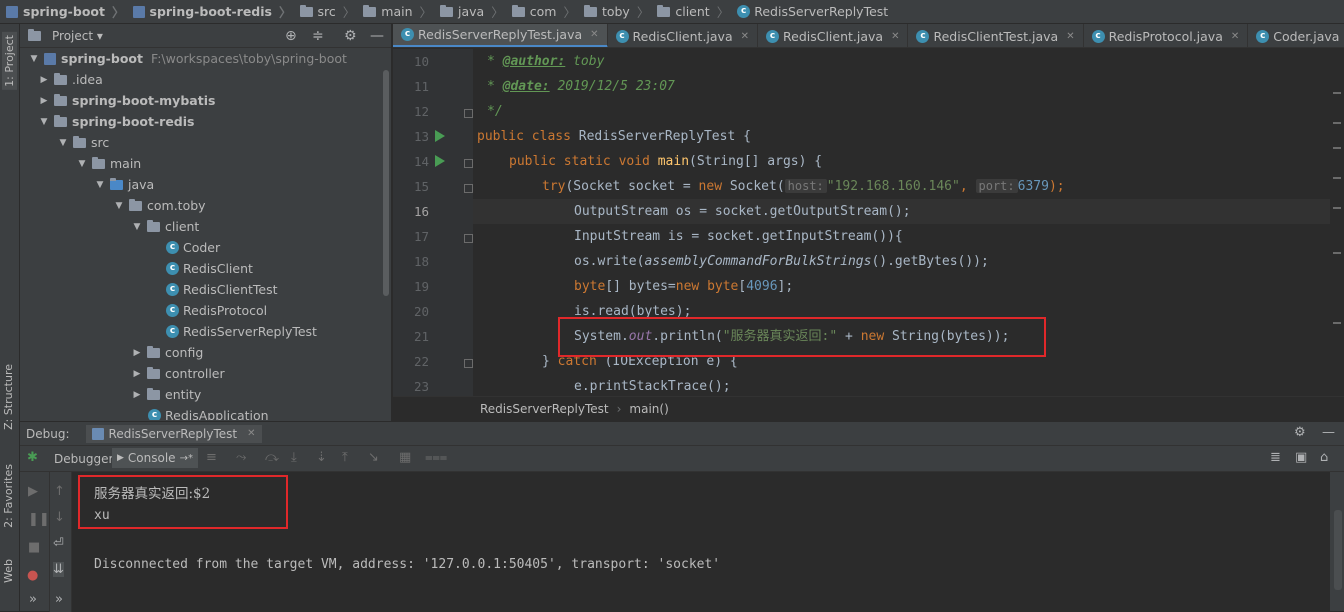 This screenshot has height=612, width=1344. Describe the element at coordinates (405, 457) in the screenshot. I see `evaluate-expression-icon: ▦` at that location.